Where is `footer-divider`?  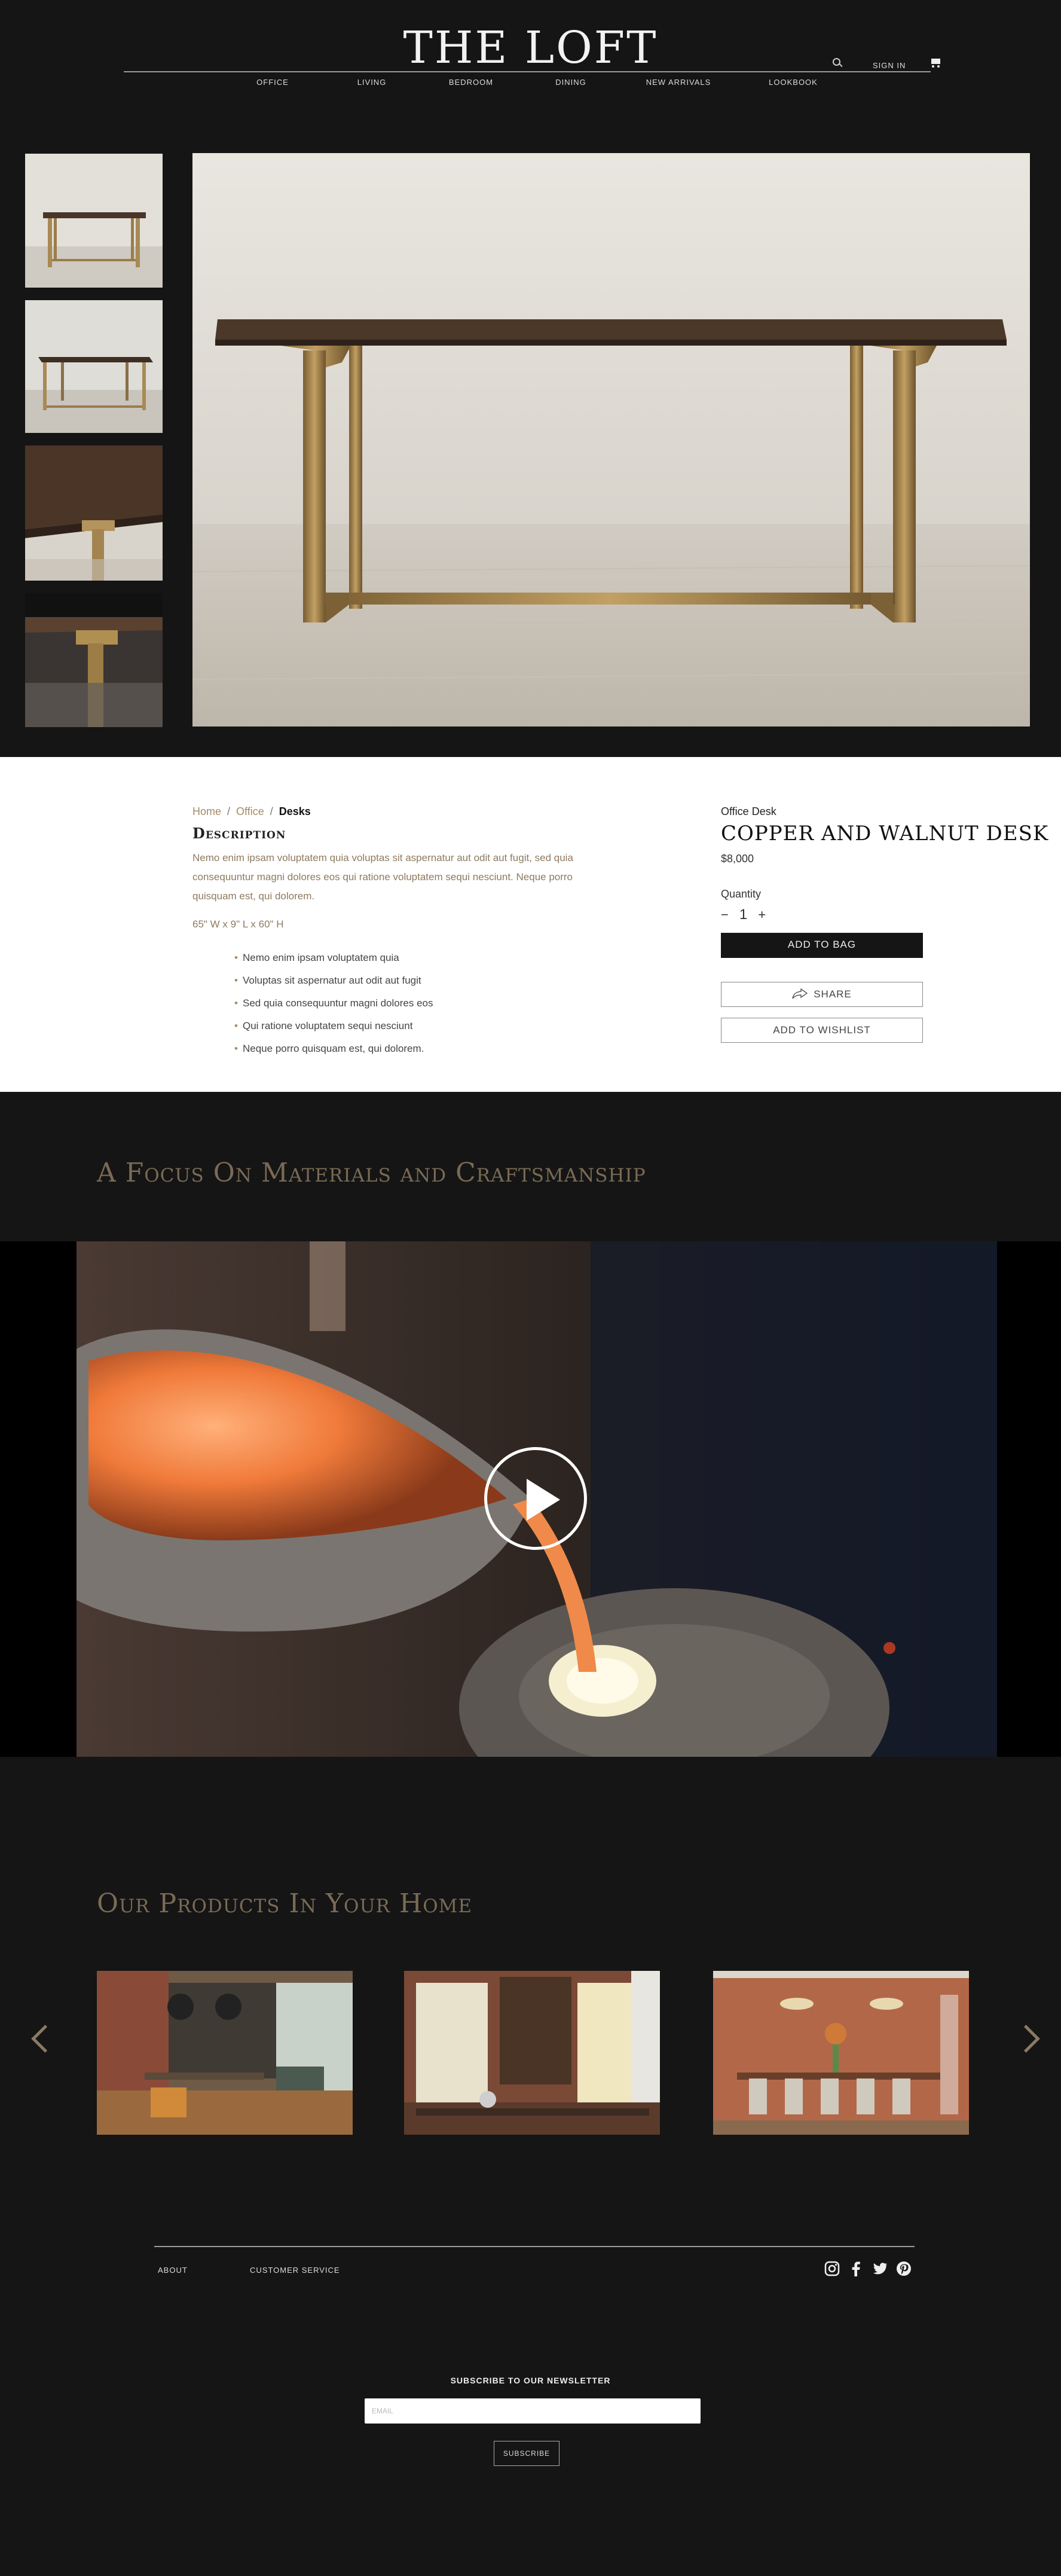
footer-divider is located at coordinates (534, 2246).